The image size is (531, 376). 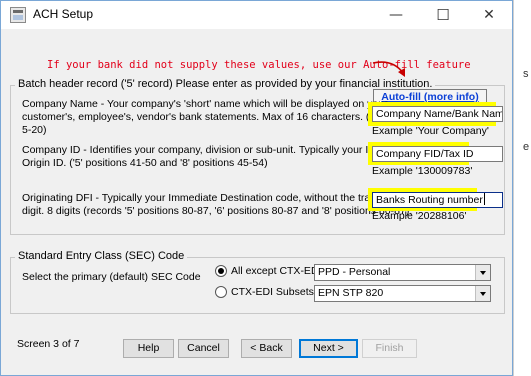 I want to click on back-button: < Back, so click(x=266, y=348).